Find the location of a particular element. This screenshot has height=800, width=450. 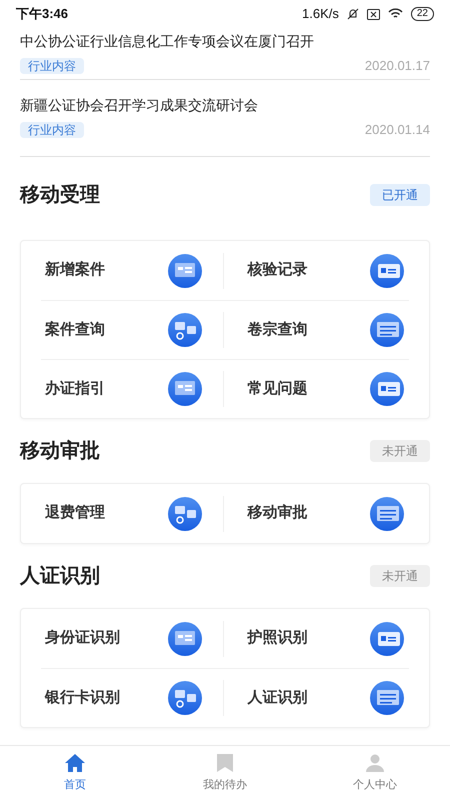

feature-button: 移动审批 is located at coordinates (326, 514).